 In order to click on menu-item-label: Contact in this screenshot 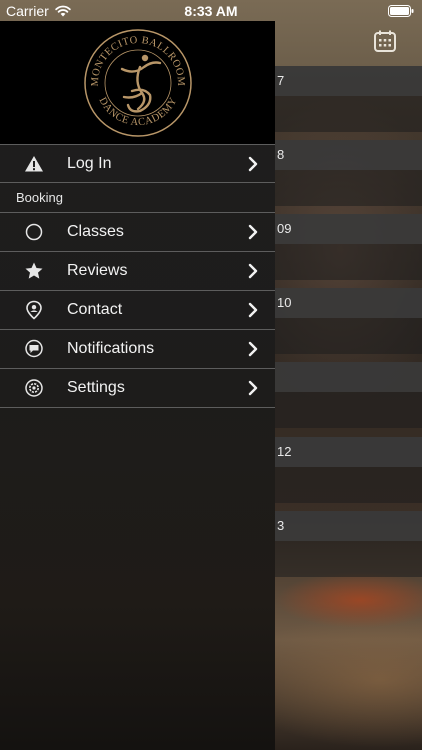, I will do `click(95, 309)`.